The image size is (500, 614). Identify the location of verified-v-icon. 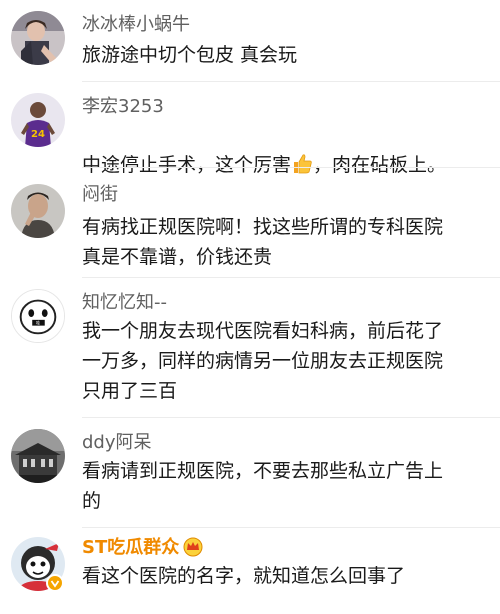
(55, 583).